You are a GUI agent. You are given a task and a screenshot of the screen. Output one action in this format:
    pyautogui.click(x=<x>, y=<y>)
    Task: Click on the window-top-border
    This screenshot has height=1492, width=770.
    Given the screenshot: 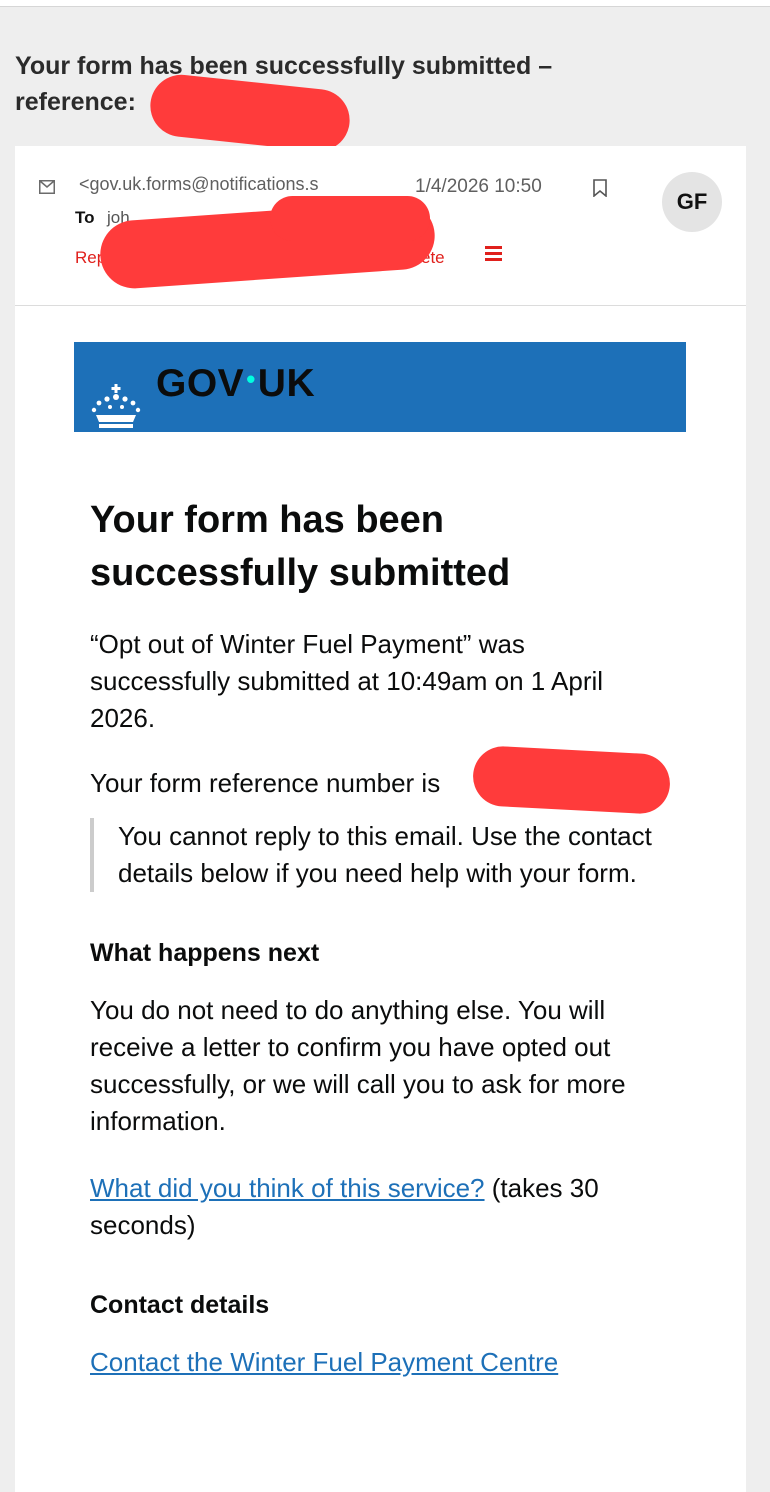 What is the action you would take?
    pyautogui.click(x=385, y=3)
    